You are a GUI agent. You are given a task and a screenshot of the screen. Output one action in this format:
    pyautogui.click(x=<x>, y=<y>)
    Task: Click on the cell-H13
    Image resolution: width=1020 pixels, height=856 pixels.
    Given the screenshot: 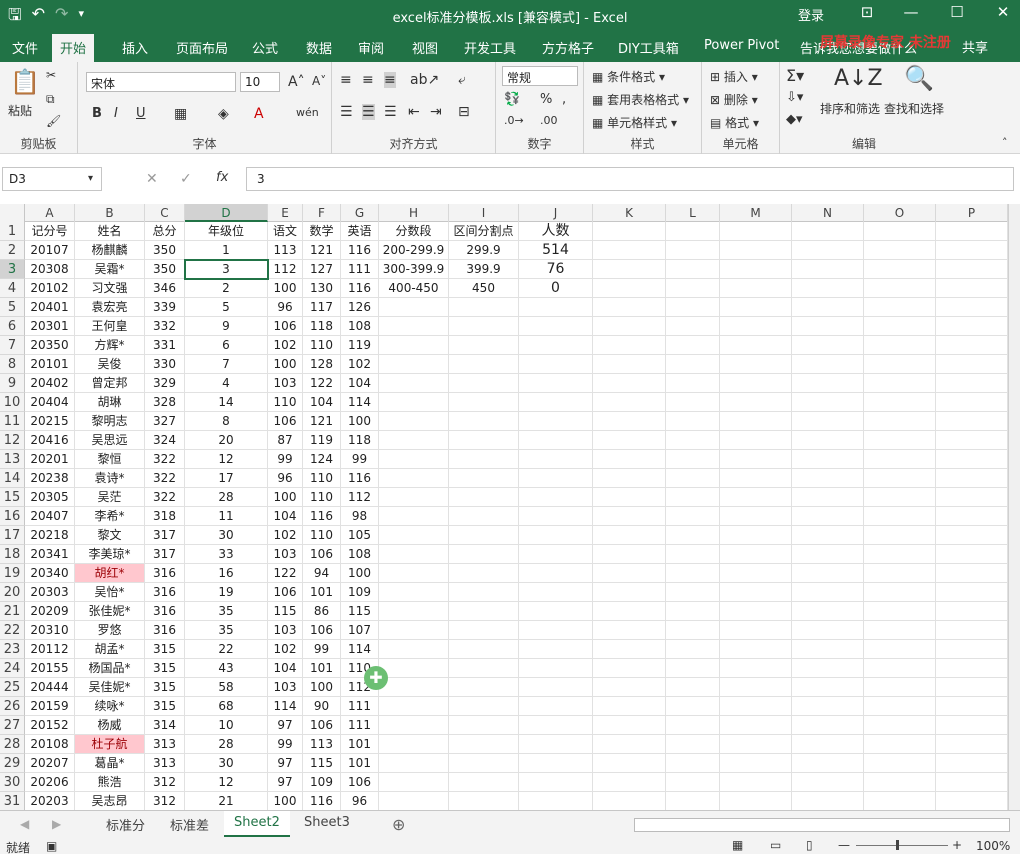 What is the action you would take?
    pyautogui.click(x=414, y=459)
    